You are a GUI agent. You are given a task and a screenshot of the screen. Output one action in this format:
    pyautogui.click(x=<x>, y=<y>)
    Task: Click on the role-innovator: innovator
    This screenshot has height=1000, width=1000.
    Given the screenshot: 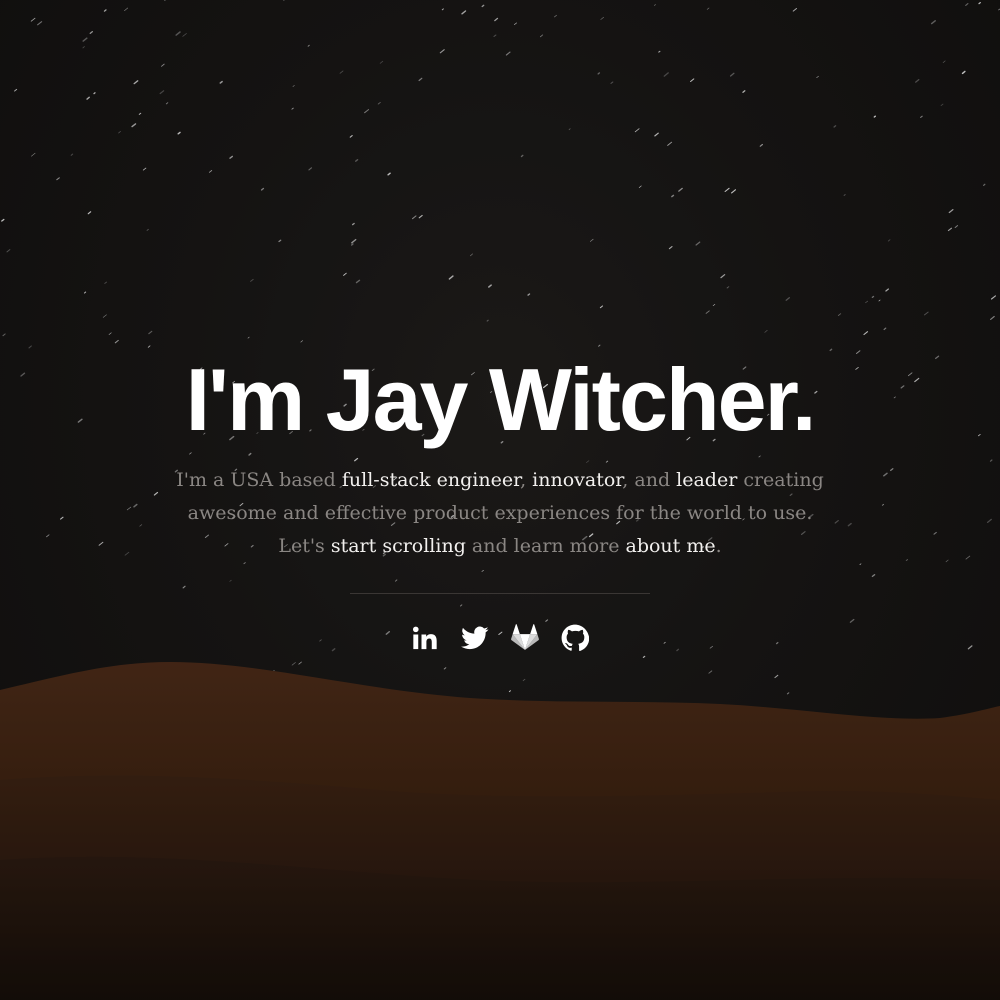 What is the action you would take?
    pyautogui.click(x=577, y=480)
    